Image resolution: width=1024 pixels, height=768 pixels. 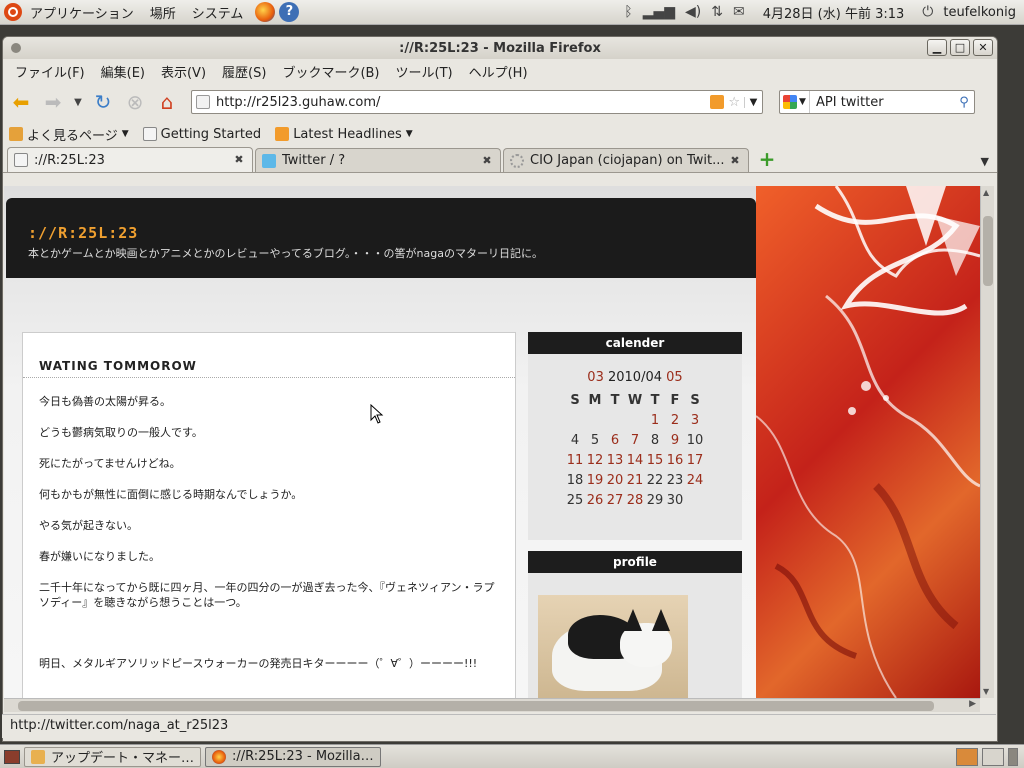 I want to click on firefox-launcher-icon, so click(x=265, y=12).